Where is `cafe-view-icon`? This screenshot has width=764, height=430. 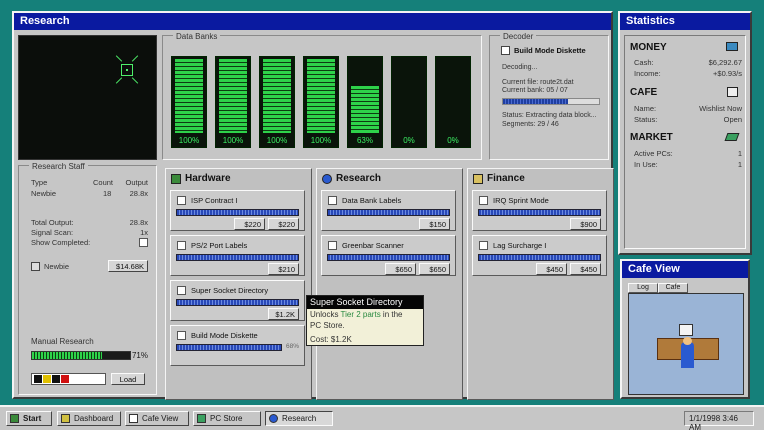
cafe-view-icon is located at coordinates (133, 418).